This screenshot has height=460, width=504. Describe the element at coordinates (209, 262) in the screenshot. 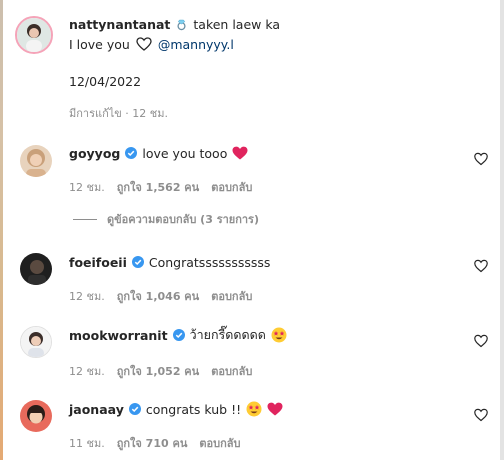

I see `comment-text: Congratsssssssssss` at that location.